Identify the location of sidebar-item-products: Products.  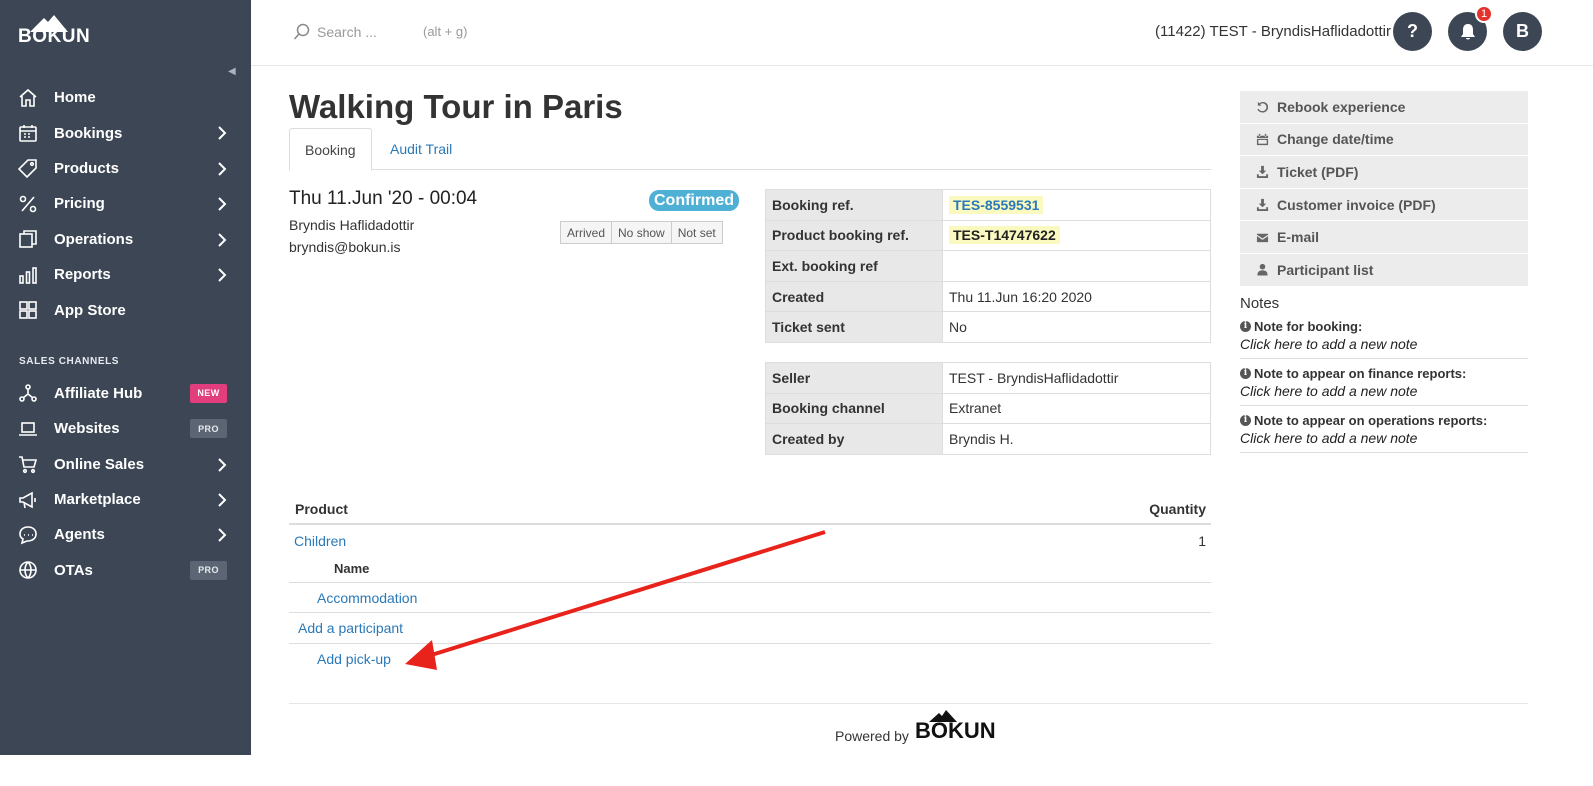
(125, 168).